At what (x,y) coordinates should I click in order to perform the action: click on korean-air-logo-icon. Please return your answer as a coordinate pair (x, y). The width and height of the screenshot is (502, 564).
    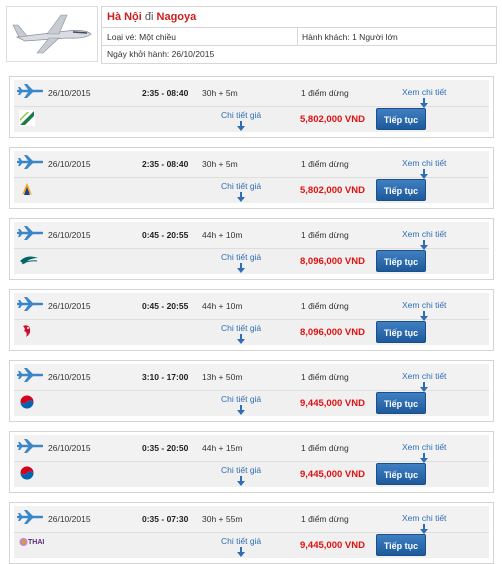
    Looking at the image, I should click on (27, 402).